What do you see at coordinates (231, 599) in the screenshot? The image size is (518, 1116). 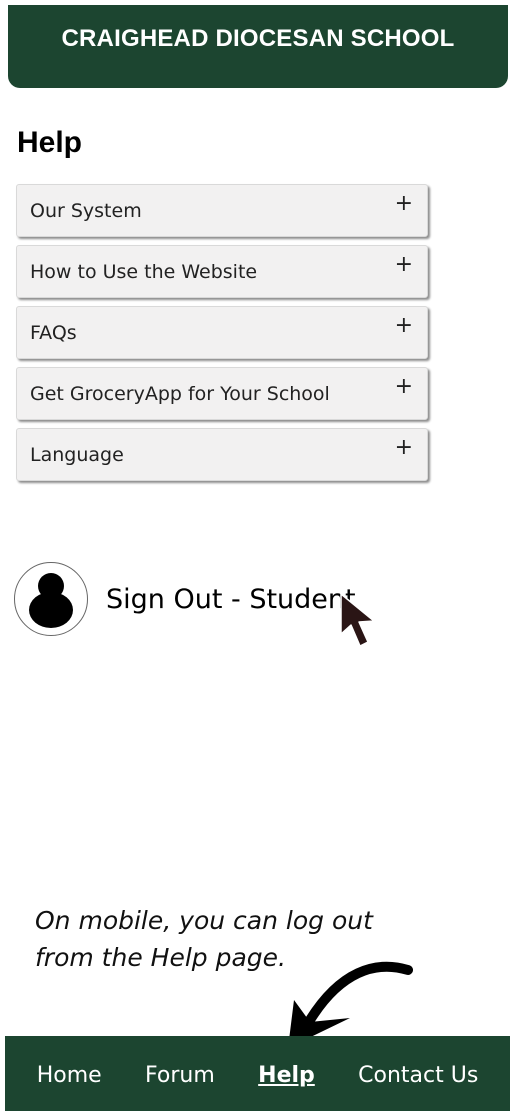 I see `sign-out-label: Sign Out - Student` at bounding box center [231, 599].